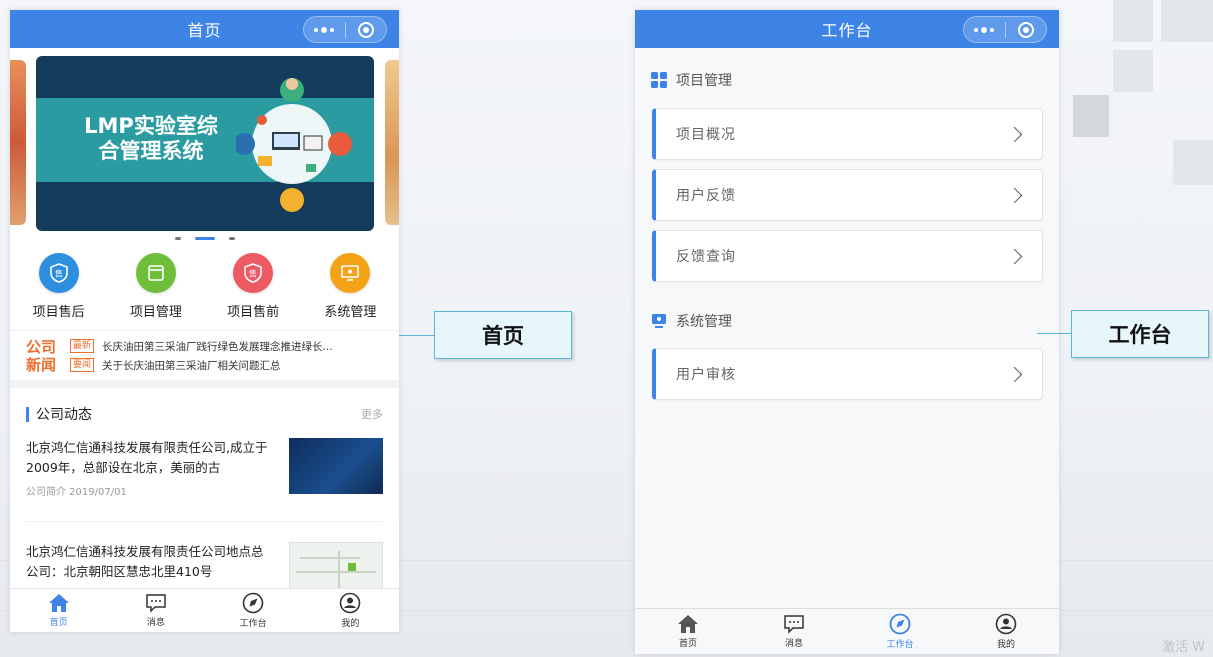 Image resolution: width=1213 pixels, height=657 pixels. What do you see at coordinates (847, 195) in the screenshot?
I see `menu-item-user-feedback: 用户反馈` at bounding box center [847, 195].